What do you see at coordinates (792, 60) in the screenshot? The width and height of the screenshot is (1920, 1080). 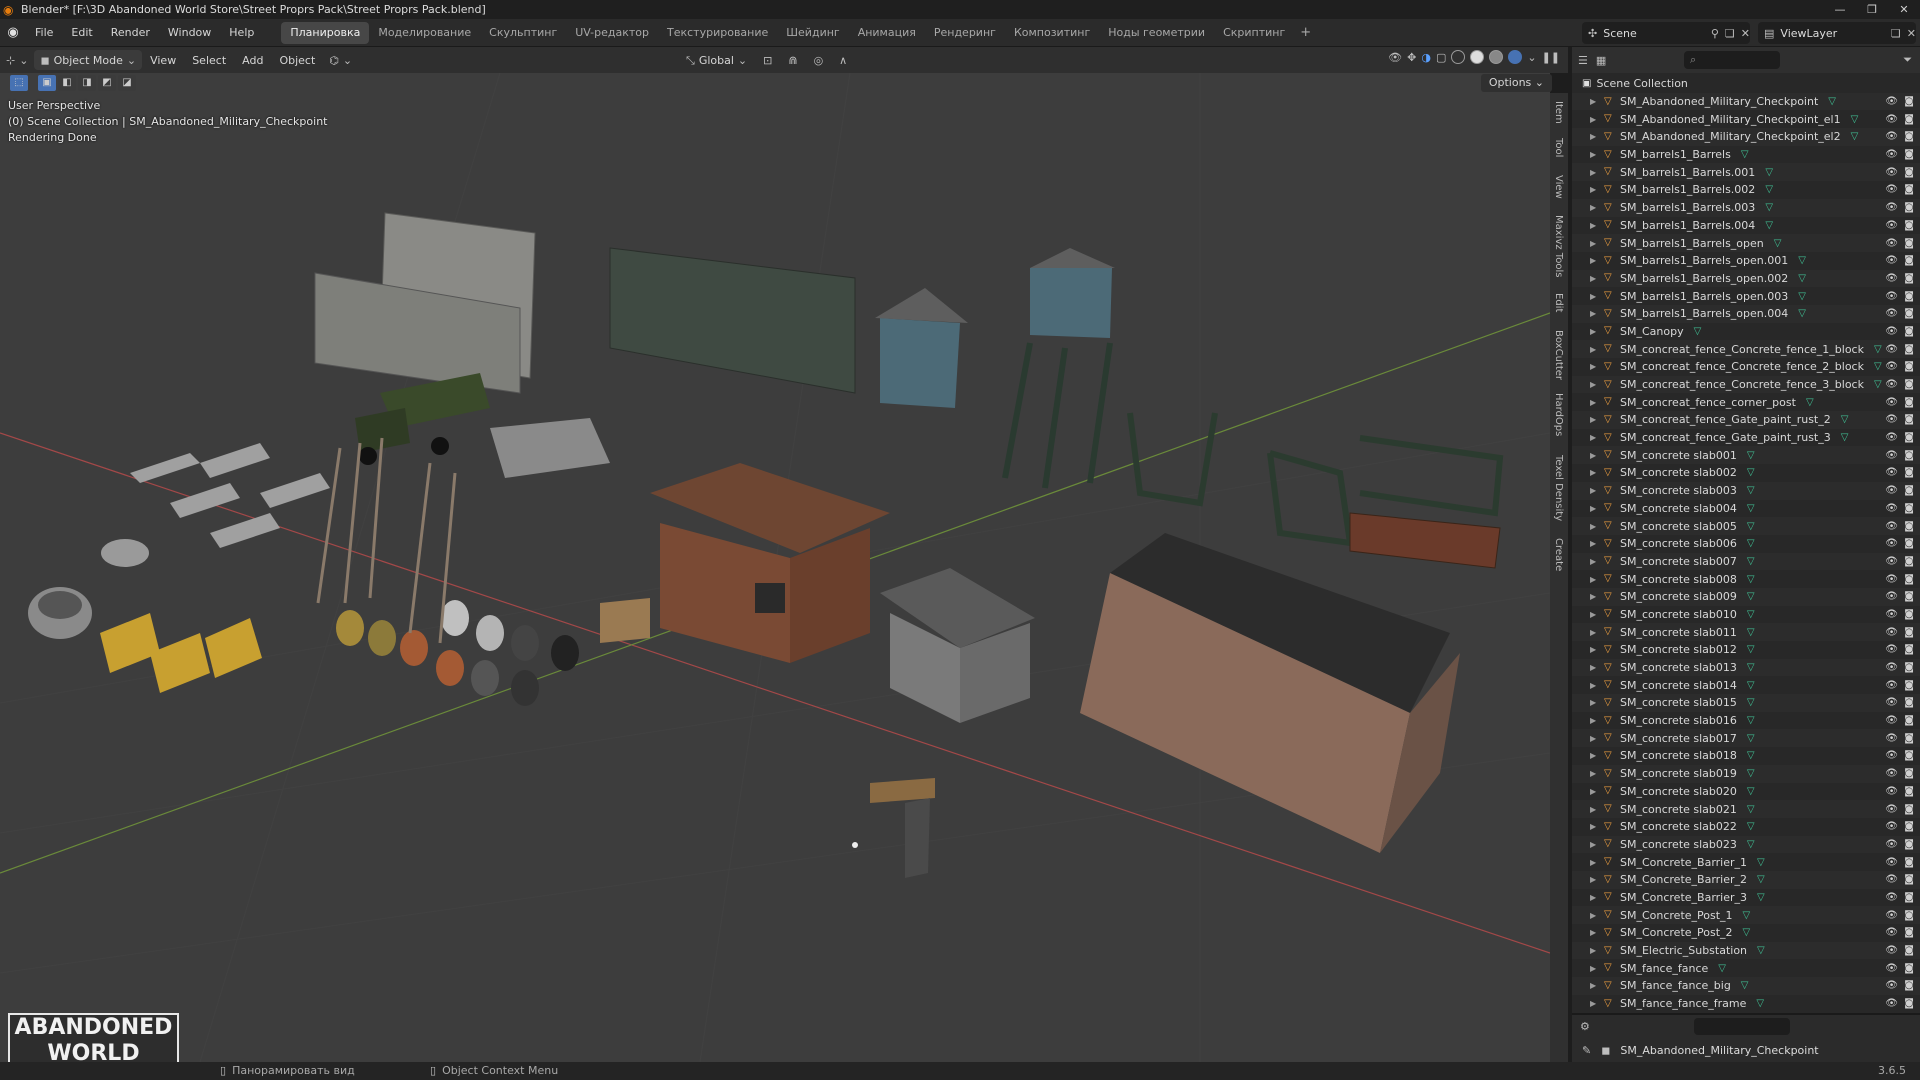 I see `snap-toggle-button: ⋒` at bounding box center [792, 60].